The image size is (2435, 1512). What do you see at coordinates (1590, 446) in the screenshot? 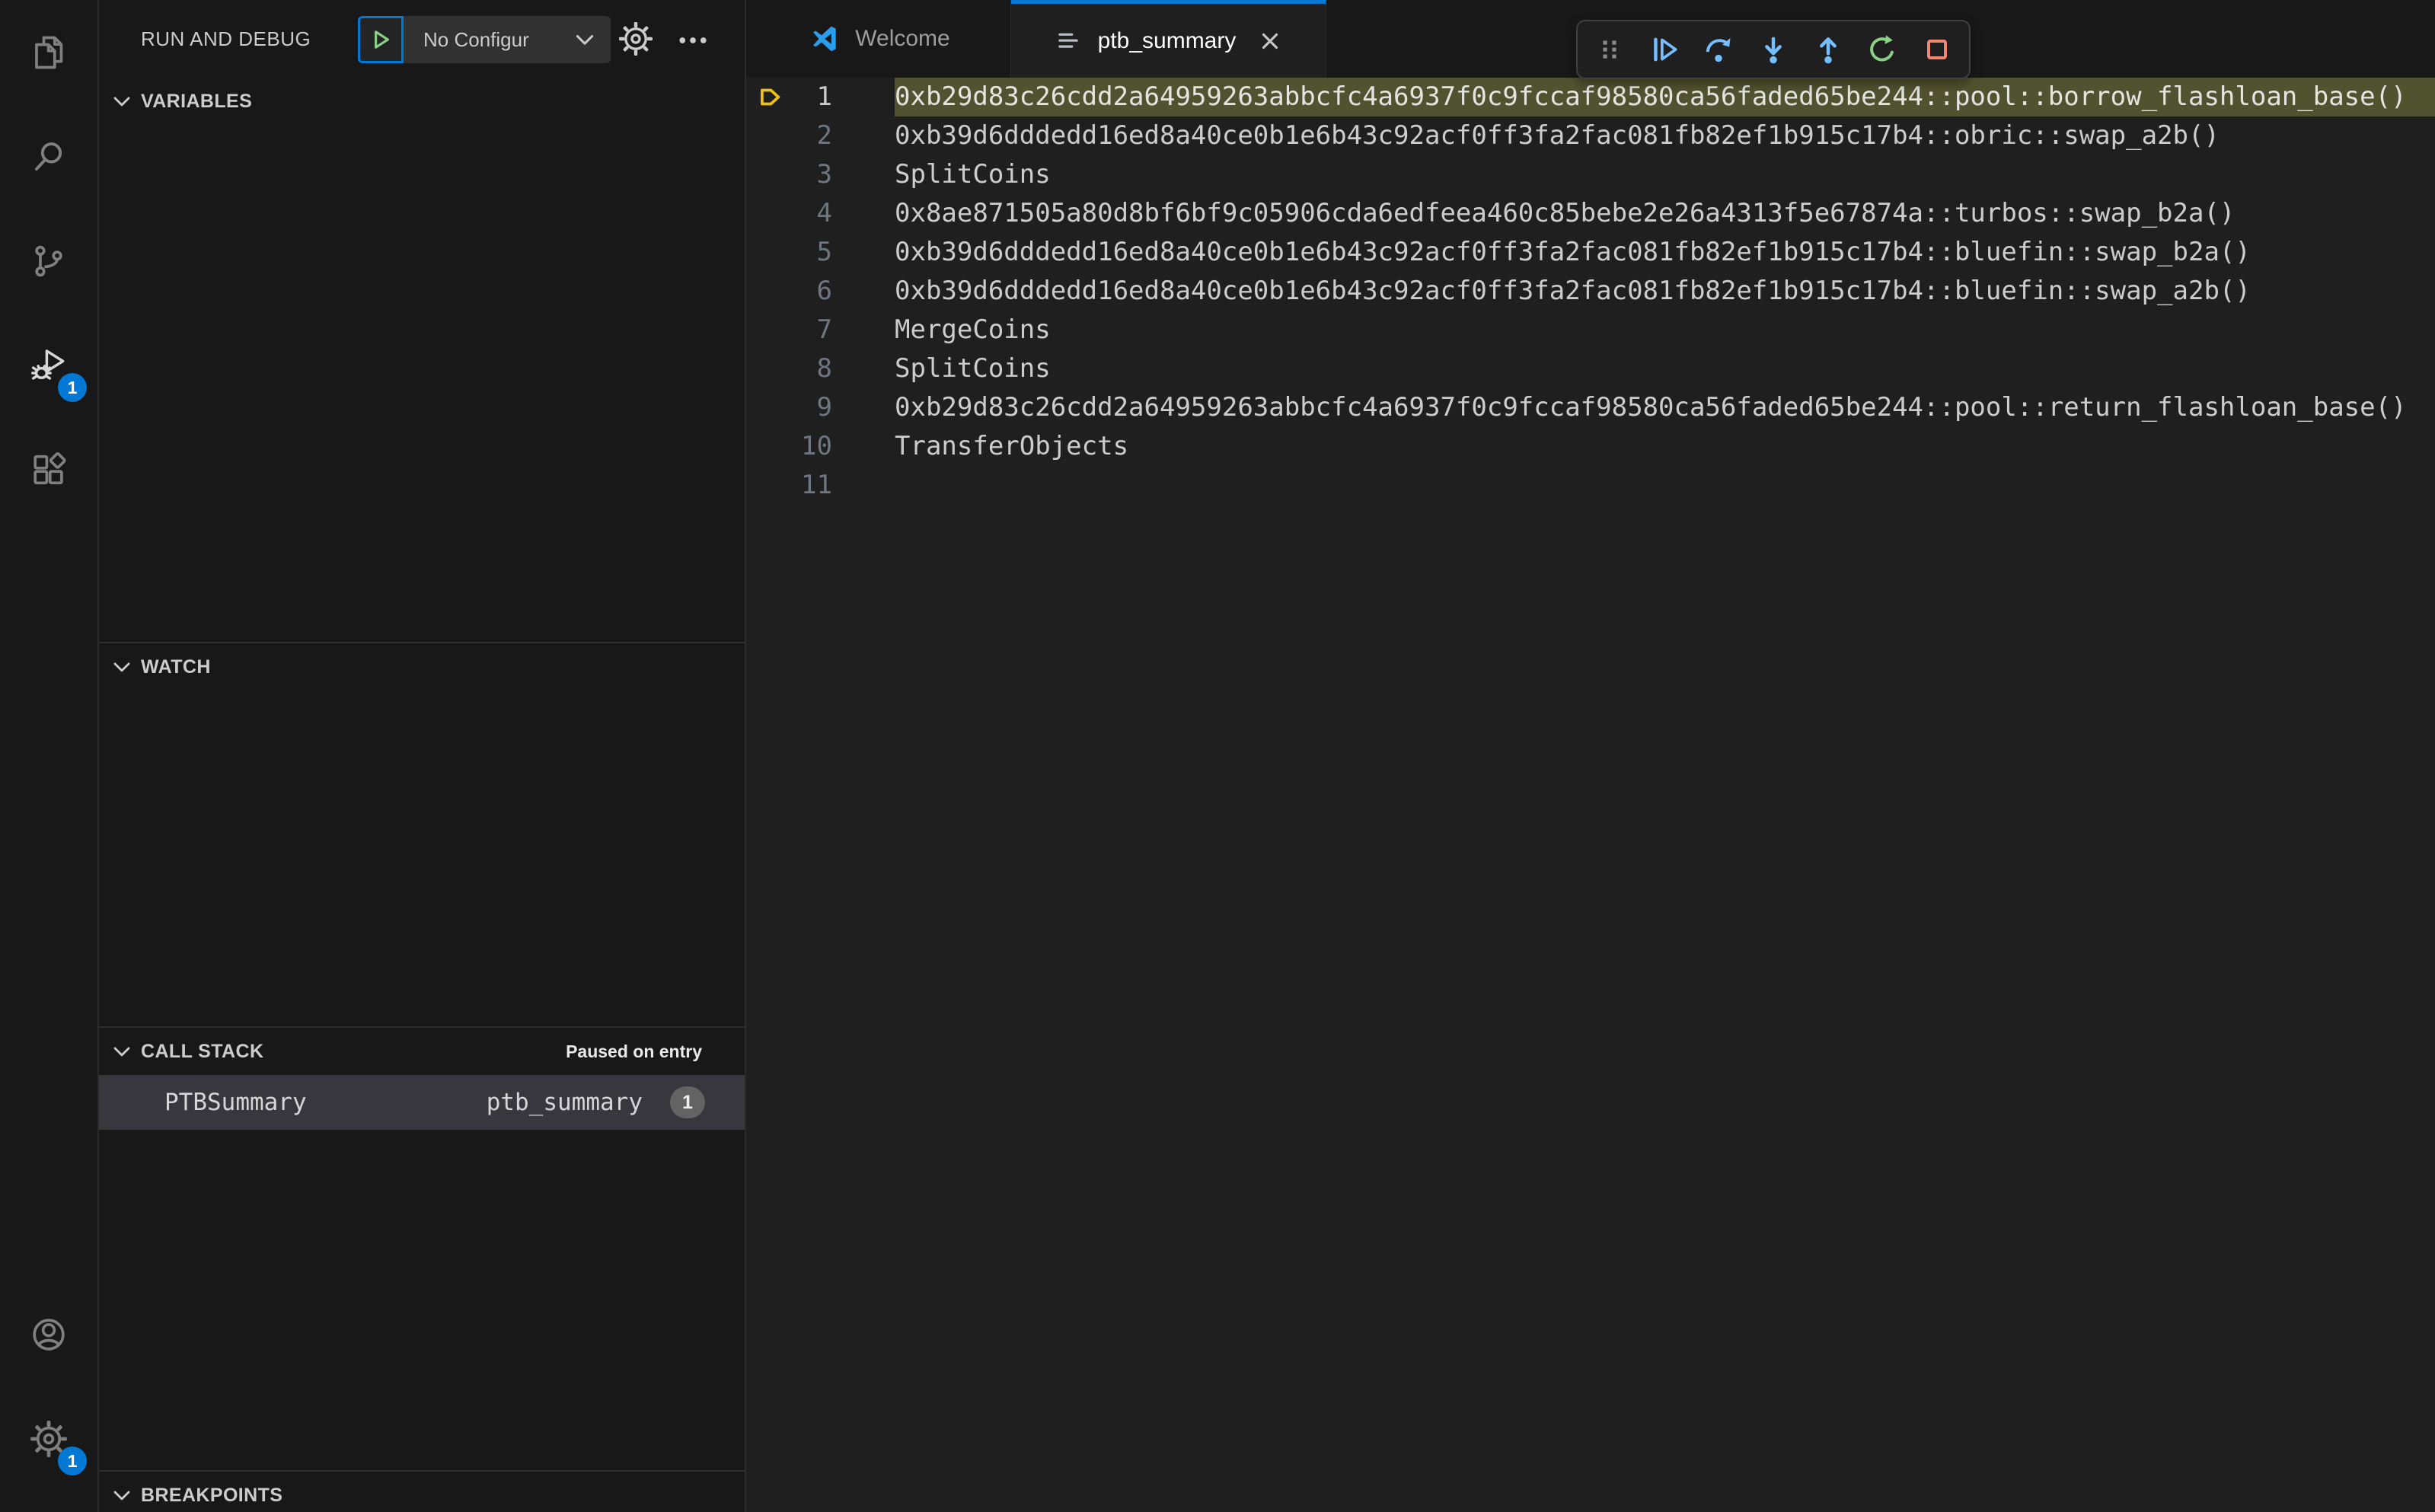
I see `code-line: 10 TransferObjects` at bounding box center [1590, 446].